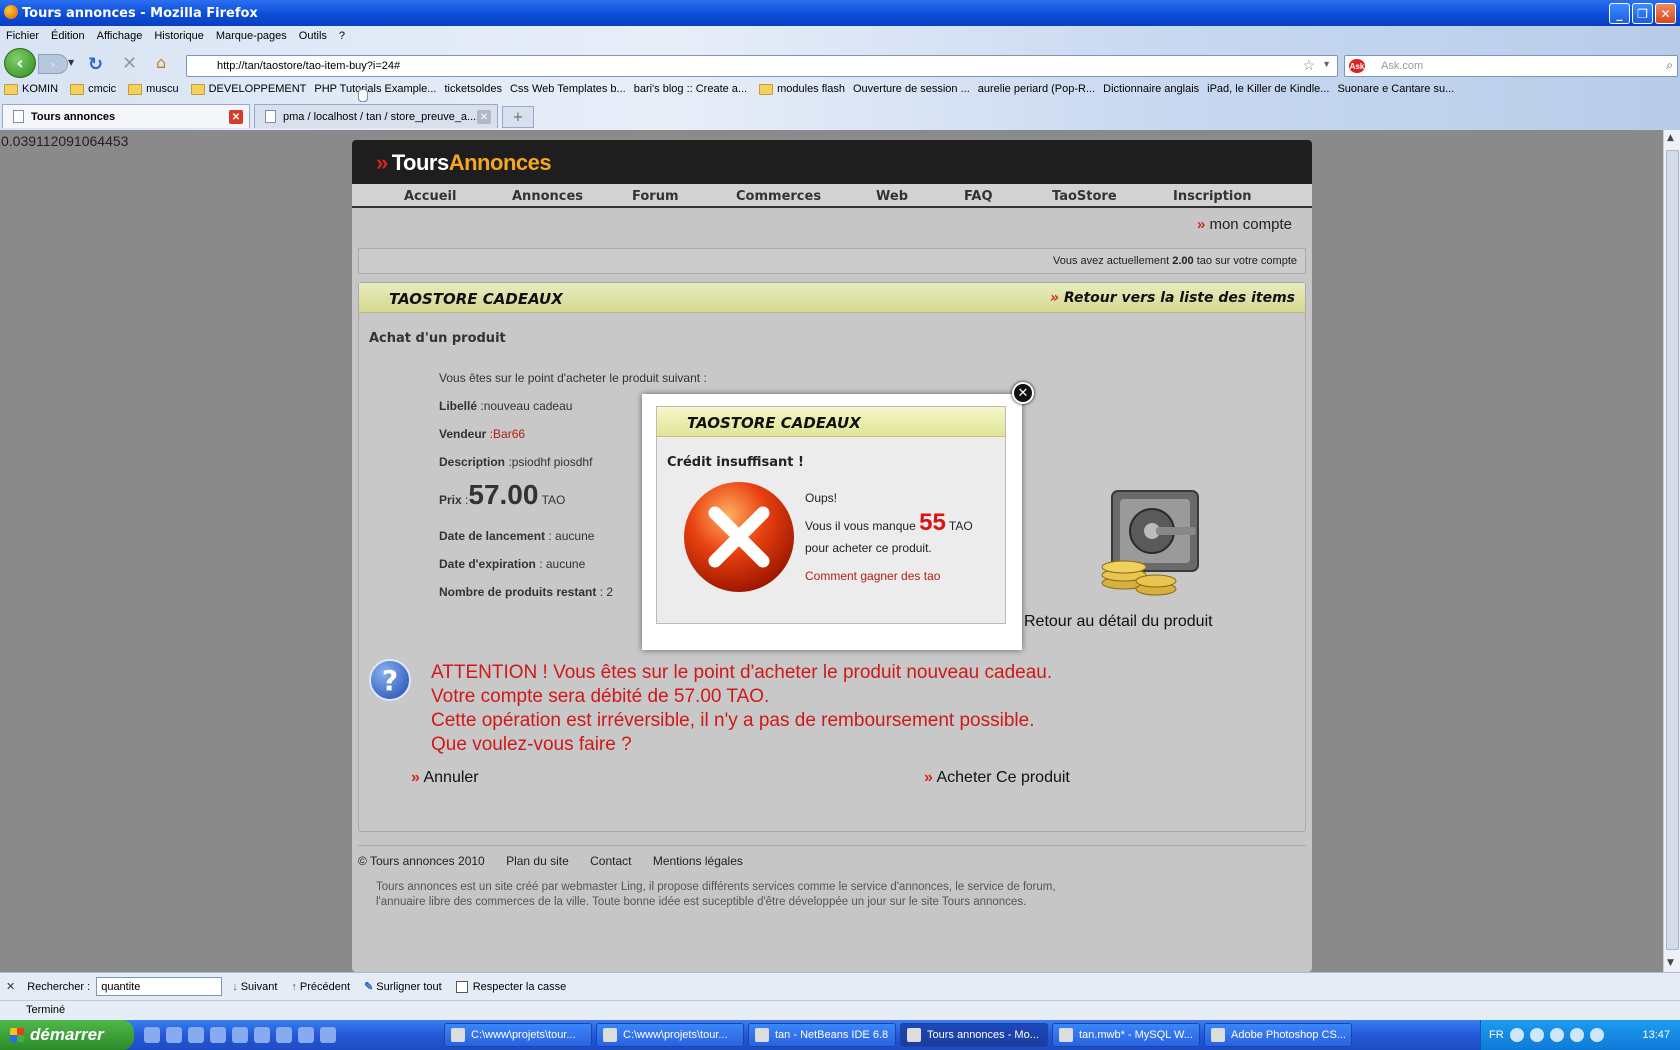 Image resolution: width=1680 pixels, height=1050 pixels. I want to click on menu-affichage: Affichage, so click(120, 36).